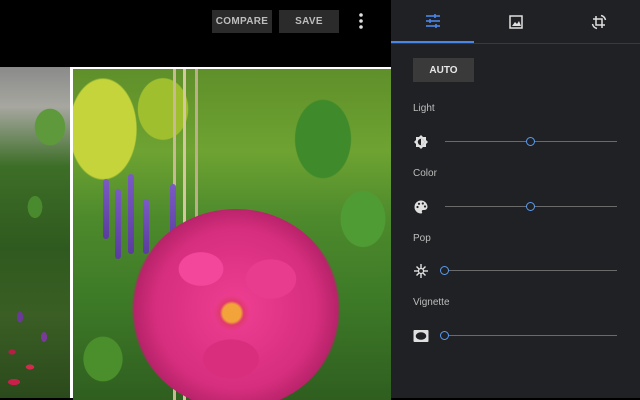 The width and height of the screenshot is (640, 400). What do you see at coordinates (424, 108) in the screenshot?
I see `light-label: Light` at bounding box center [424, 108].